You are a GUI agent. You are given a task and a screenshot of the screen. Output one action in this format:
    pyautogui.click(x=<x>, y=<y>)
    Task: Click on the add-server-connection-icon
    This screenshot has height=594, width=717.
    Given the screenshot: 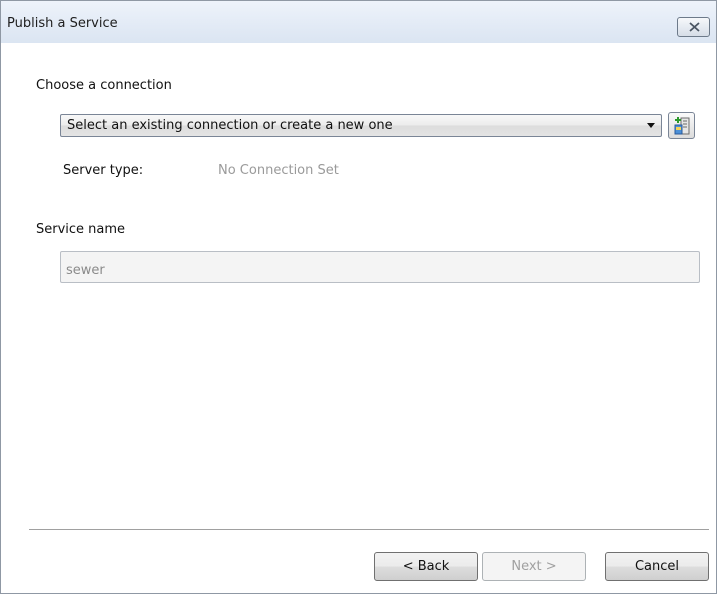 What is the action you would take?
    pyautogui.click(x=682, y=126)
    